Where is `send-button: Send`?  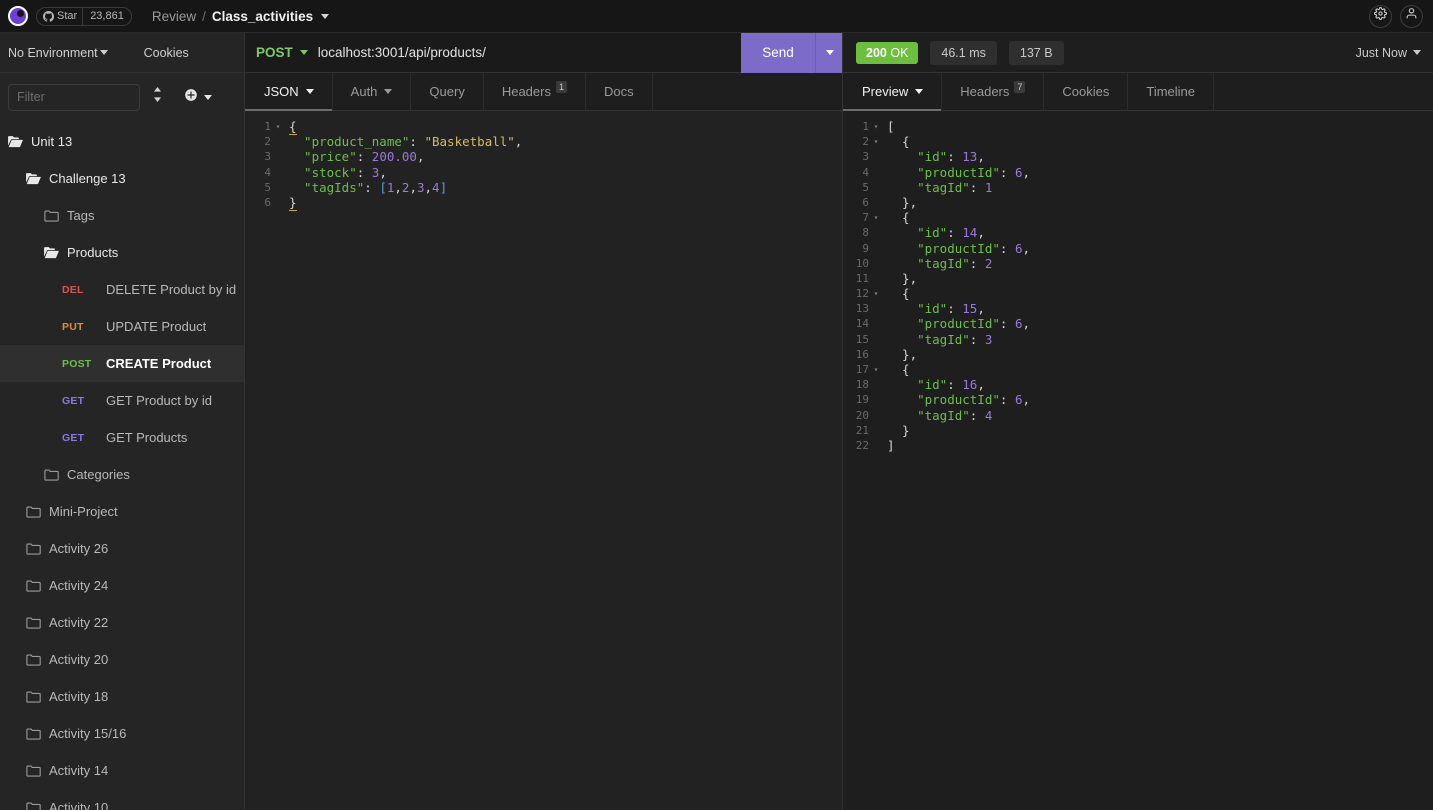 send-button: Send is located at coordinates (778, 52).